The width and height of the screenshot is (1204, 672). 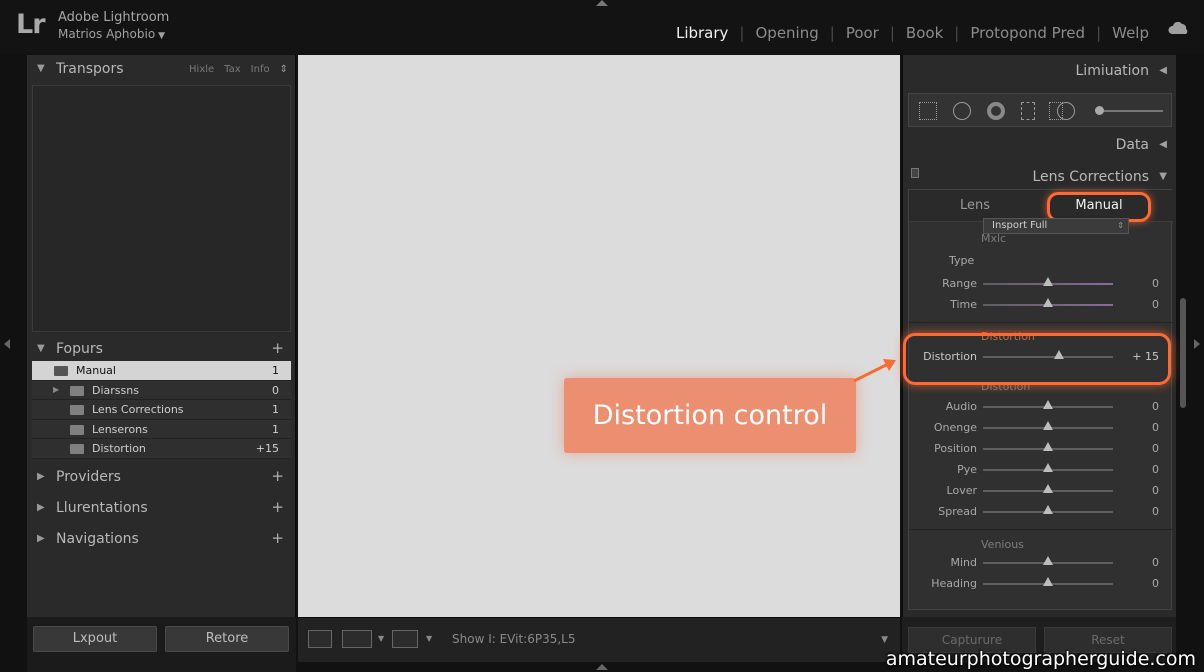 What do you see at coordinates (884, 640) in the screenshot?
I see `toolbar-menu-icon: ▼` at bounding box center [884, 640].